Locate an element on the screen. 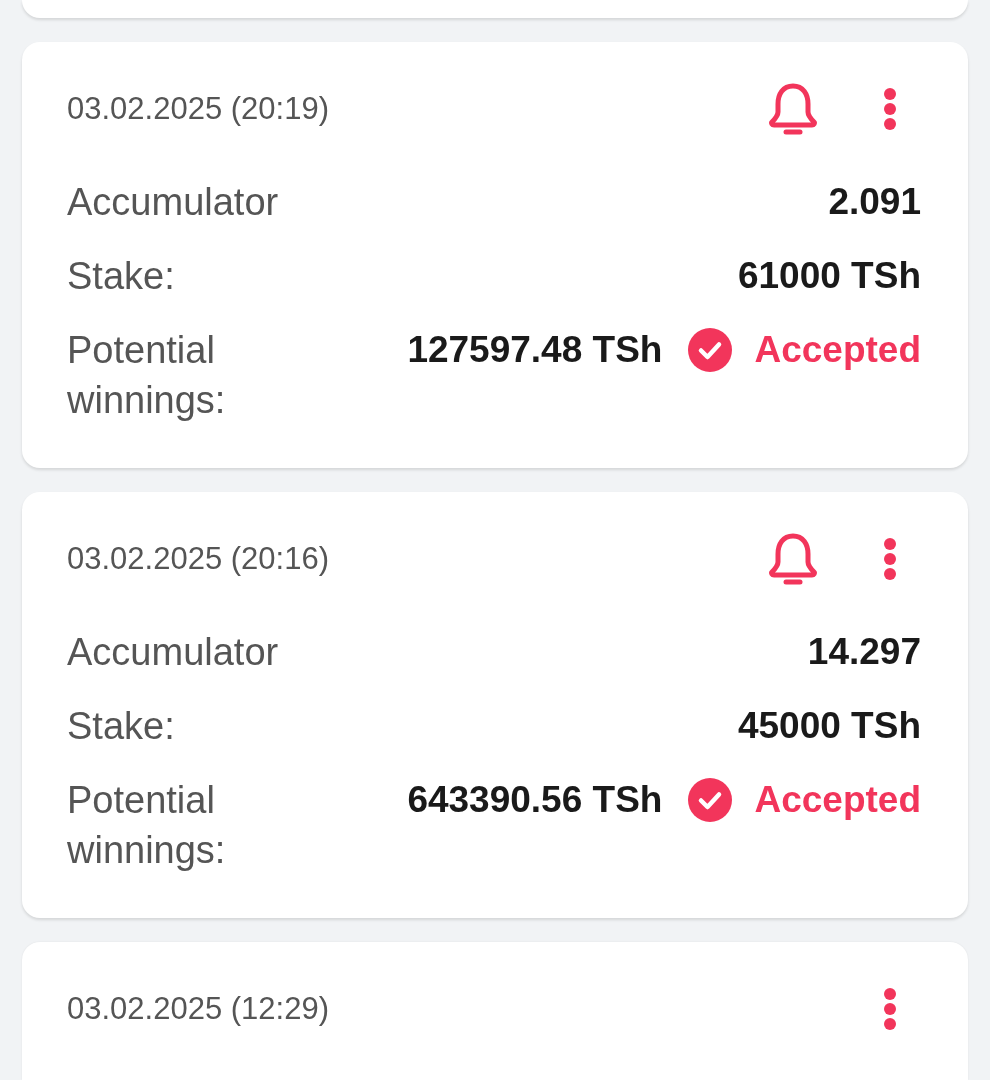  bet-datetime: 03.02.2025 (20:16) is located at coordinates (198, 559).